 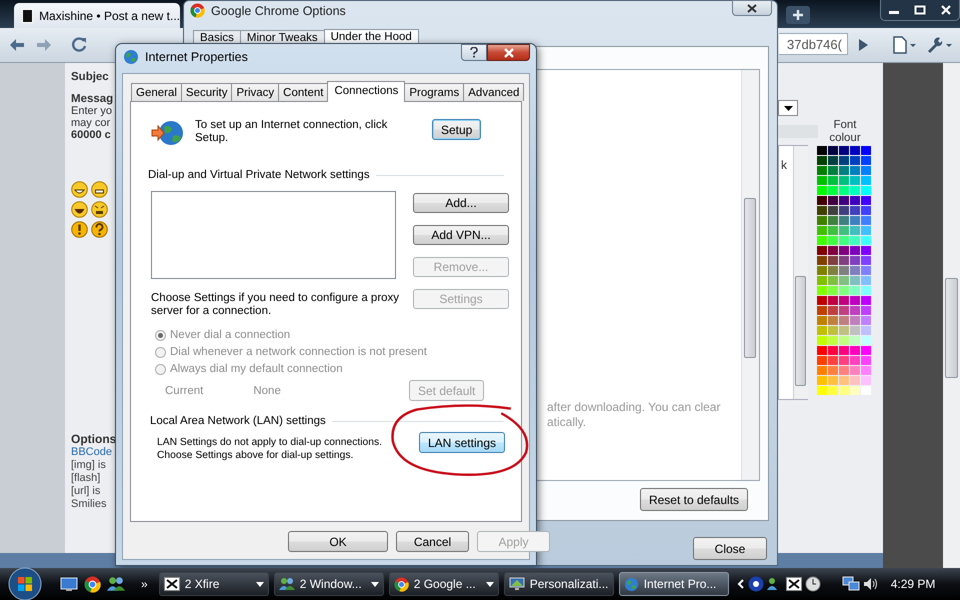 What do you see at coordinates (844, 271) in the screenshot?
I see `colour-palette-drawing` at bounding box center [844, 271].